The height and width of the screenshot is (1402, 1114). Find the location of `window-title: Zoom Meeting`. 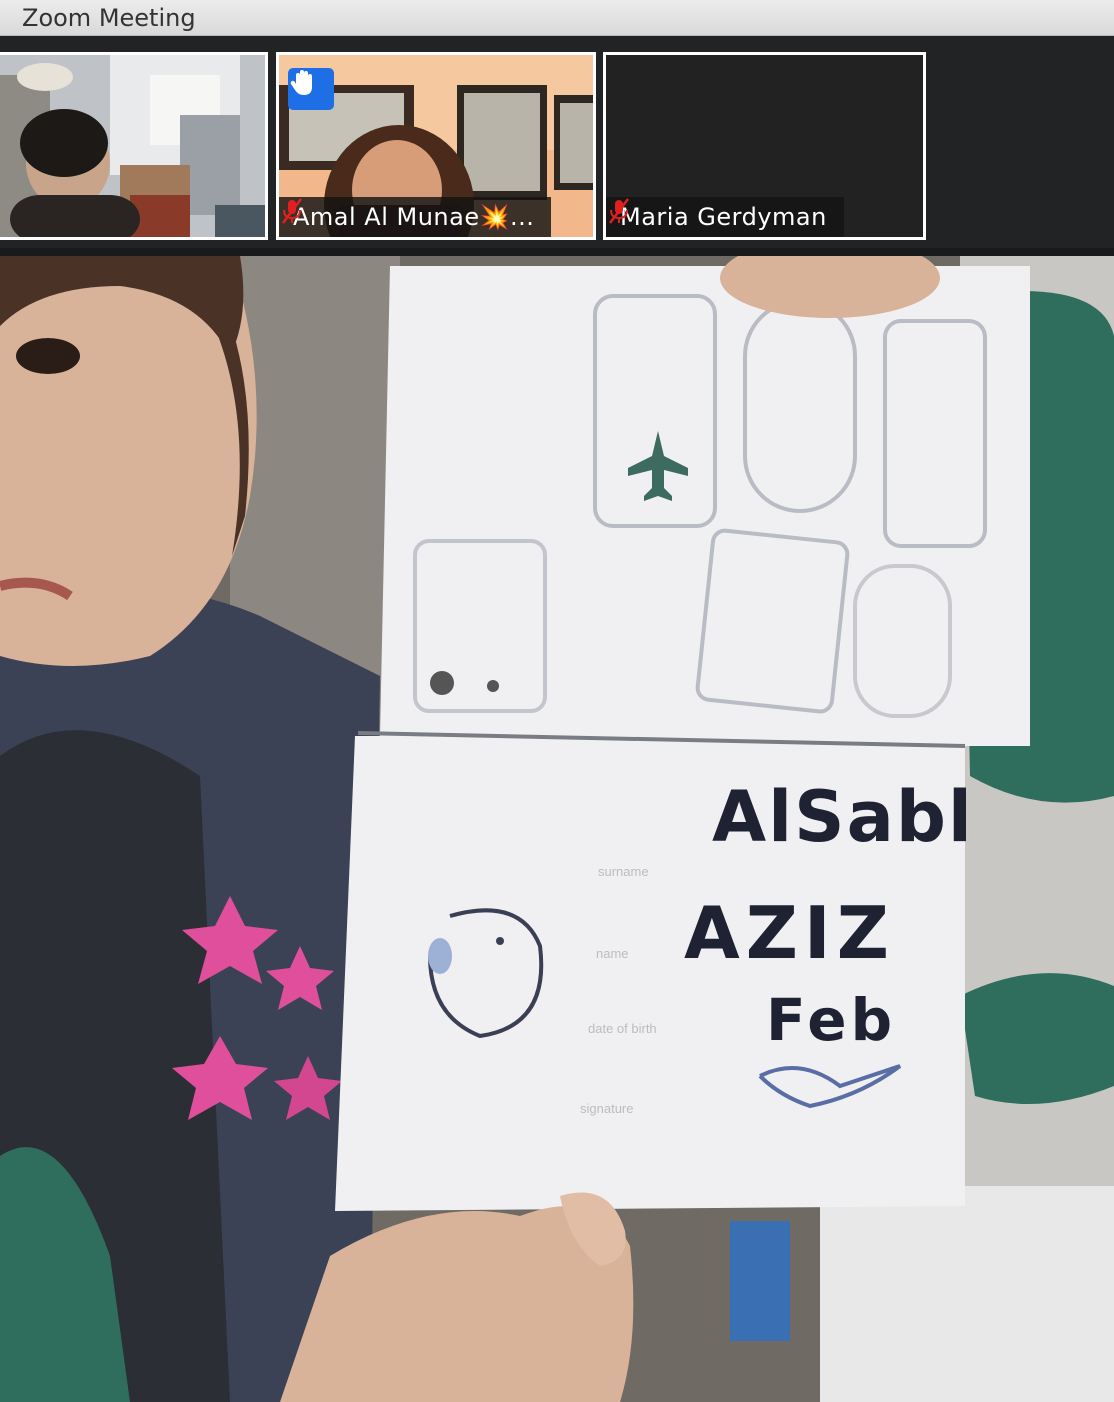

window-title: Zoom Meeting is located at coordinates (109, 18).